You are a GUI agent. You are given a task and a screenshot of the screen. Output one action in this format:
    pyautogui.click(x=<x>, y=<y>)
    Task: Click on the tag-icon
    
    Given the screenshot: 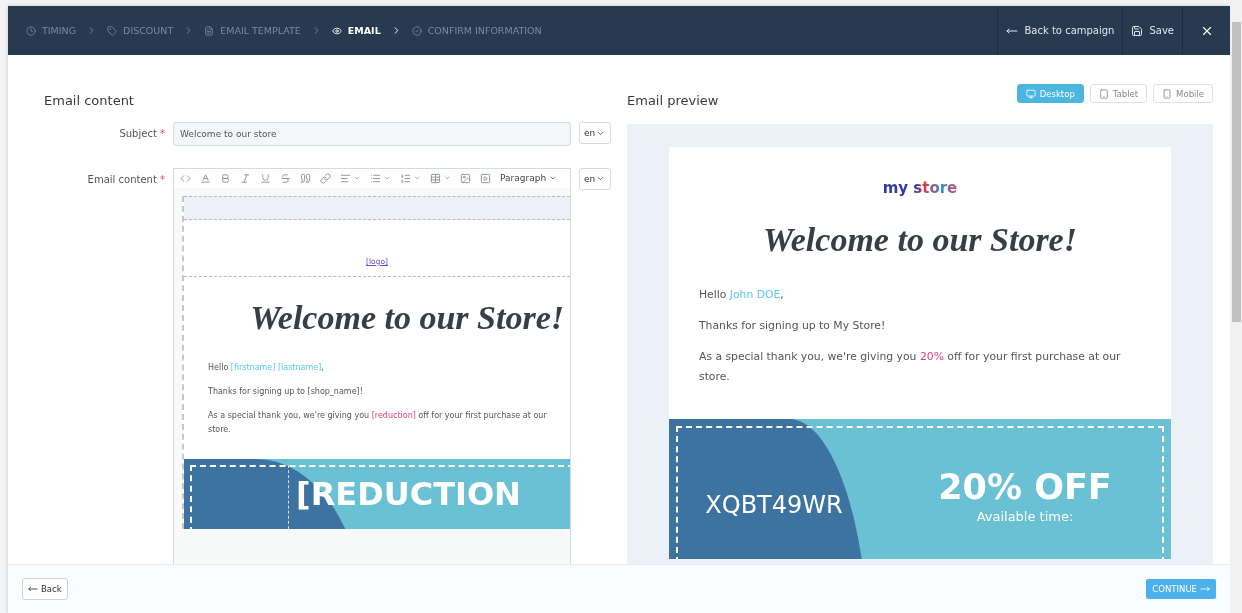 What is the action you would take?
    pyautogui.click(x=112, y=30)
    